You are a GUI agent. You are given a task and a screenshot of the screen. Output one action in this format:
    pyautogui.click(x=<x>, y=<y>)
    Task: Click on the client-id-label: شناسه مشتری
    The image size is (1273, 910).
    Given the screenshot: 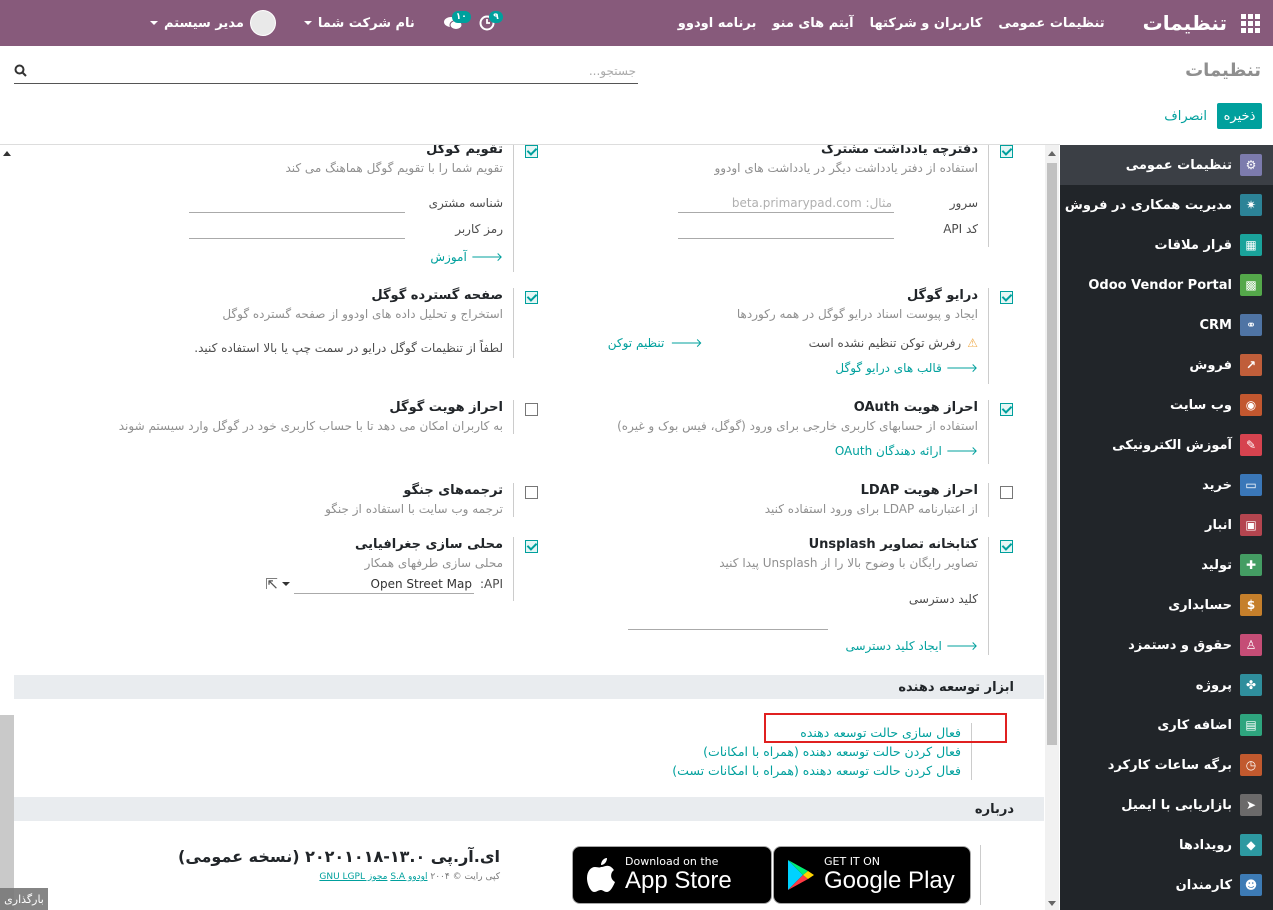 What is the action you would take?
    pyautogui.click(x=465, y=203)
    